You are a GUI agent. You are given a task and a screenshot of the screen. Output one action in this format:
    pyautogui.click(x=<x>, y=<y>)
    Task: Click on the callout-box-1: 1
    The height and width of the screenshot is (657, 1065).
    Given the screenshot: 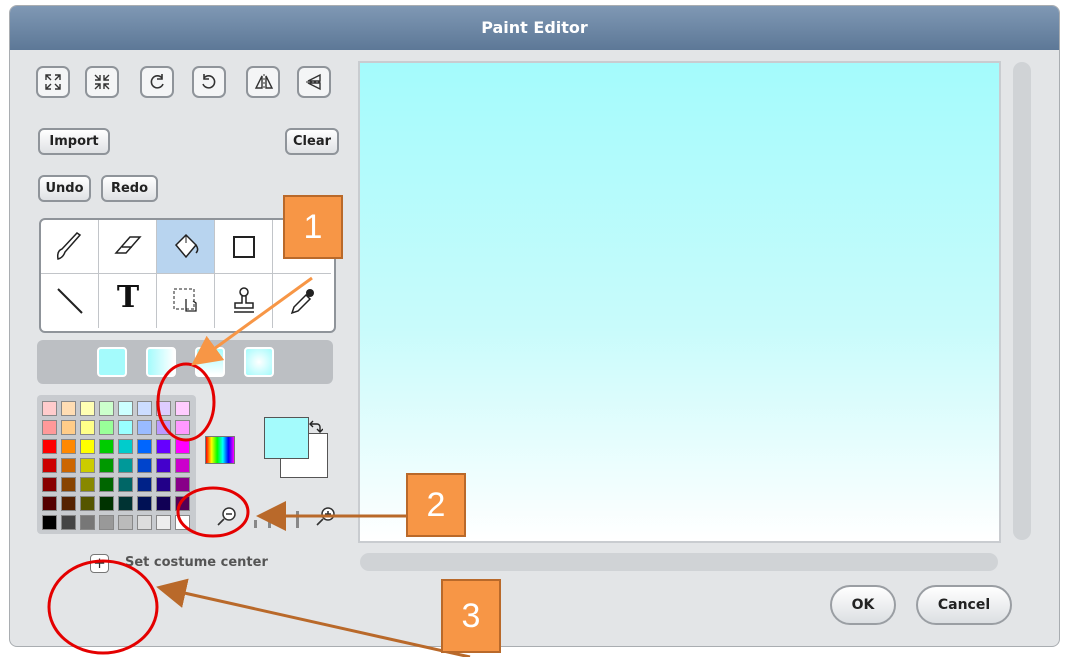 What is the action you would take?
    pyautogui.click(x=313, y=227)
    